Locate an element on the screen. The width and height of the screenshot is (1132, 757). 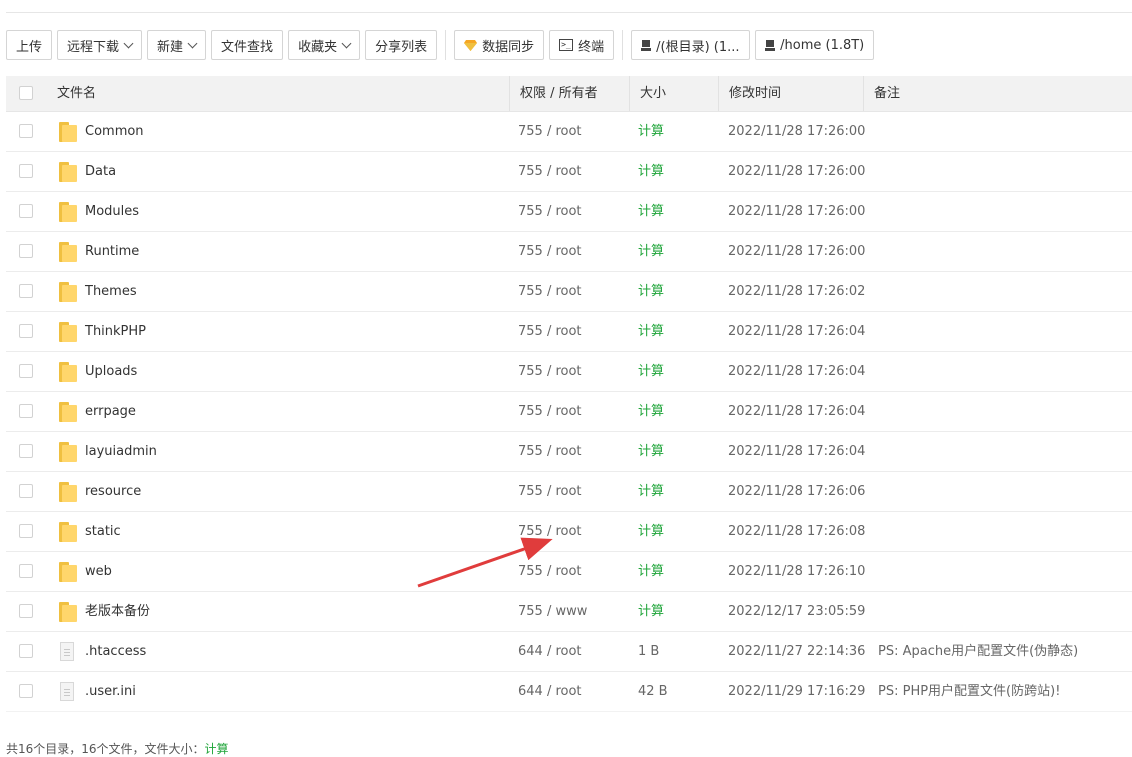
table-row: web 755 / root 计算 2022/11/28 17:26:10 is located at coordinates (569, 572).